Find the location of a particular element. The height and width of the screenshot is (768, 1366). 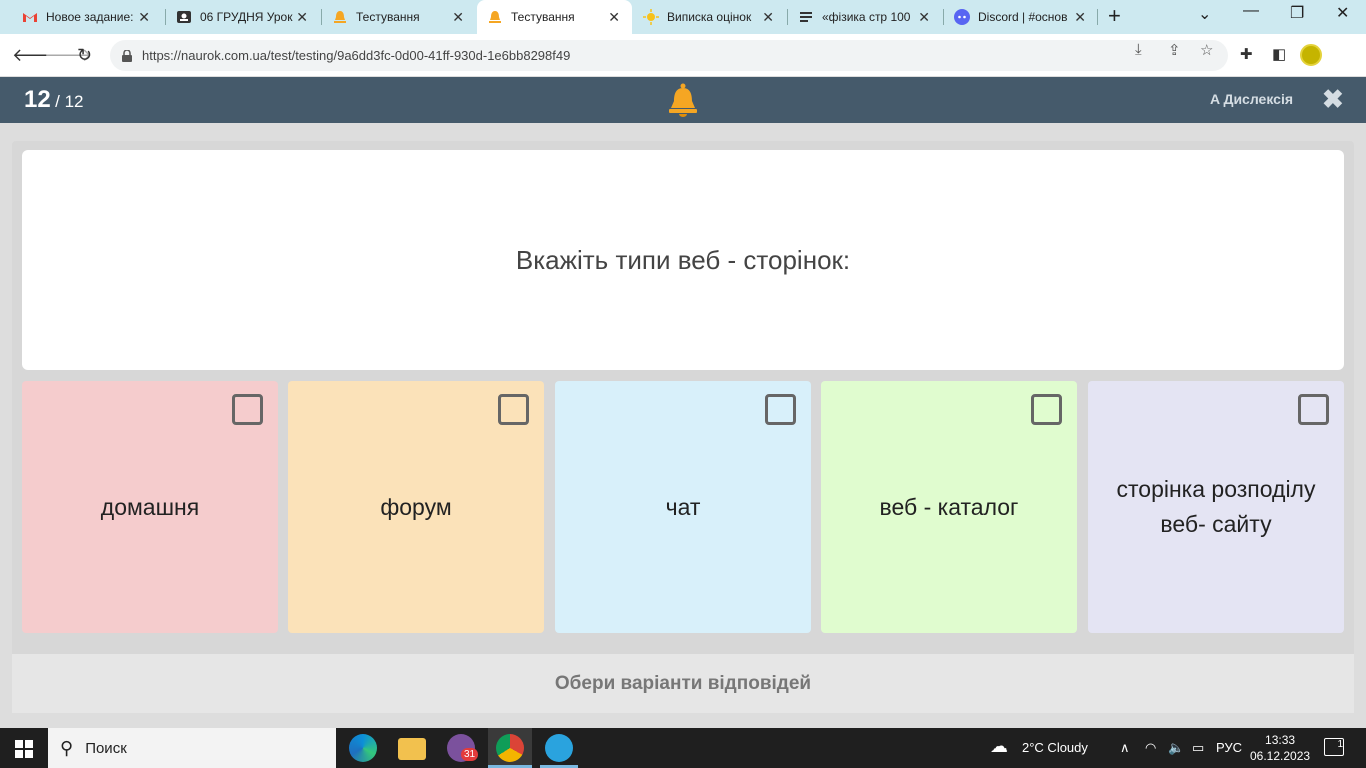

battery-icon: ▭ is located at coordinates (1198, 748).